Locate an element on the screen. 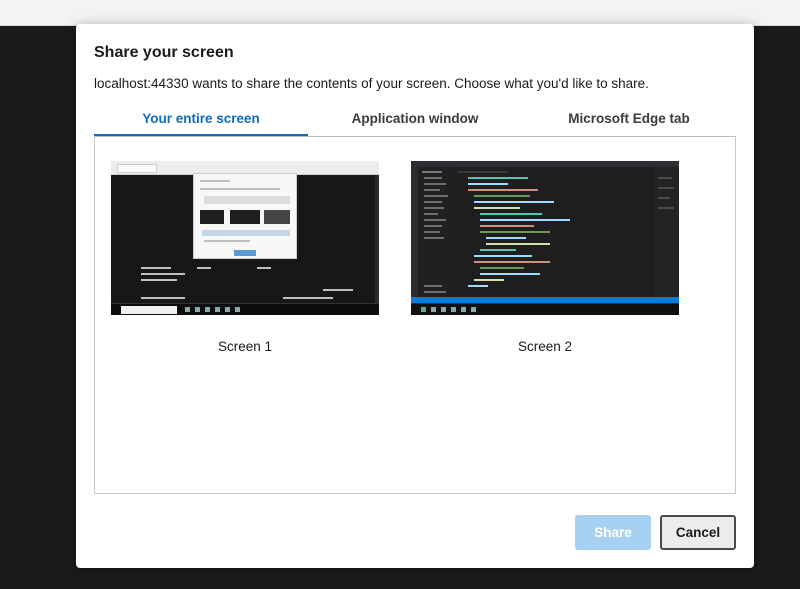 The width and height of the screenshot is (800, 589). thumb-editor is located at coordinates (554, 235).